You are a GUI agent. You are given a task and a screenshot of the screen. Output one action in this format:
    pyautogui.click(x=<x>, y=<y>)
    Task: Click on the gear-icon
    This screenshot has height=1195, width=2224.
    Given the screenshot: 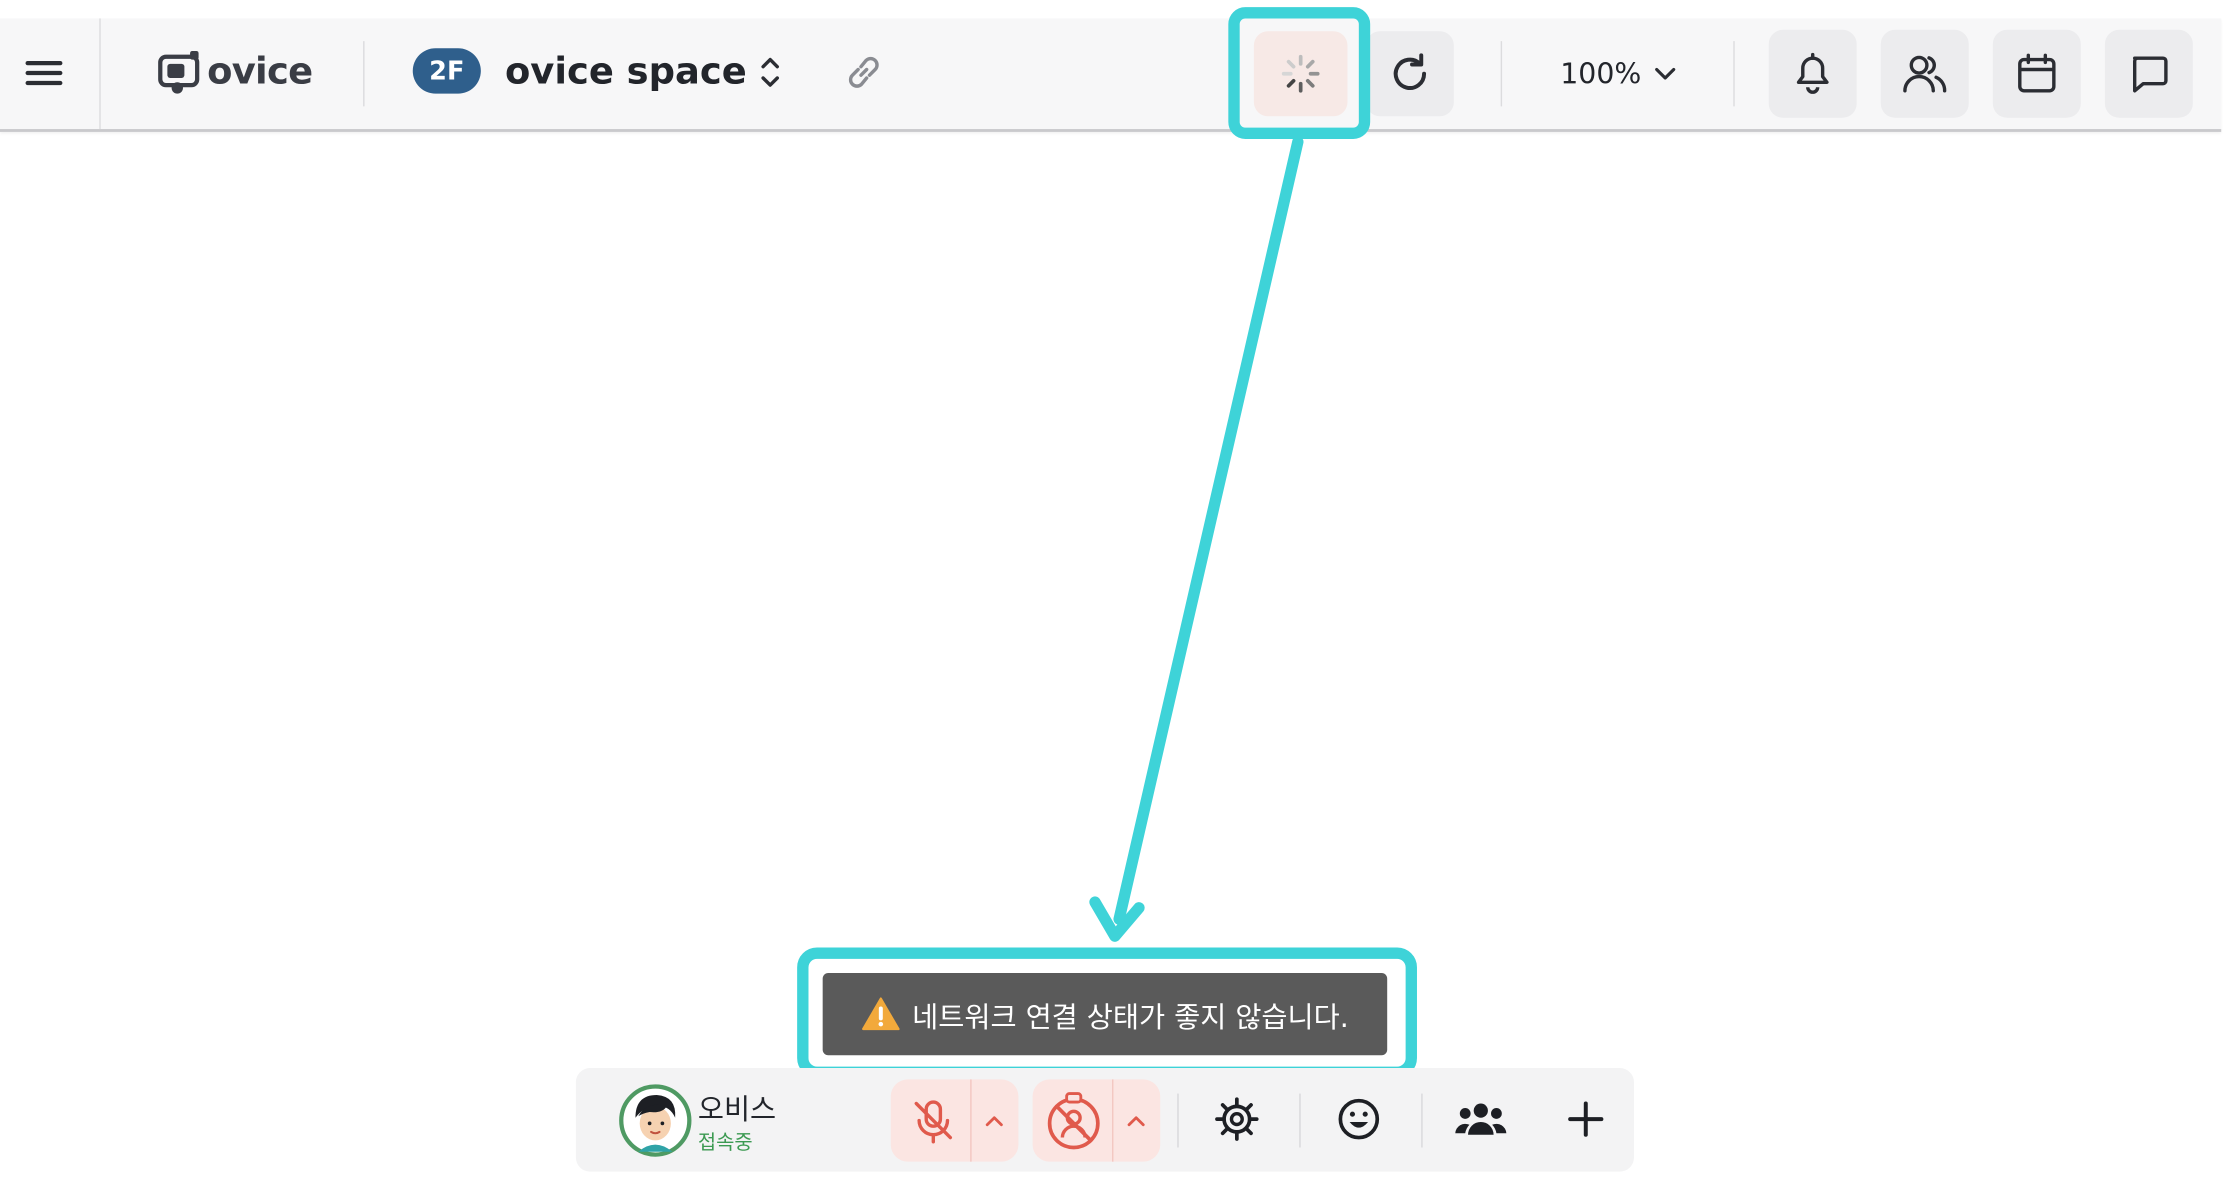 What is the action you would take?
    pyautogui.click(x=1237, y=1119)
    